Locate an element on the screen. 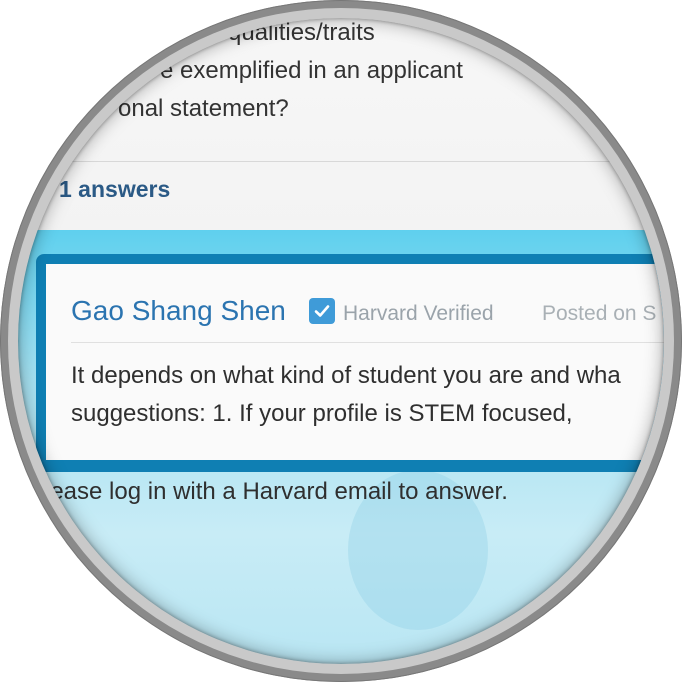 The image size is (682, 682). verified-check-icon is located at coordinates (322, 311).